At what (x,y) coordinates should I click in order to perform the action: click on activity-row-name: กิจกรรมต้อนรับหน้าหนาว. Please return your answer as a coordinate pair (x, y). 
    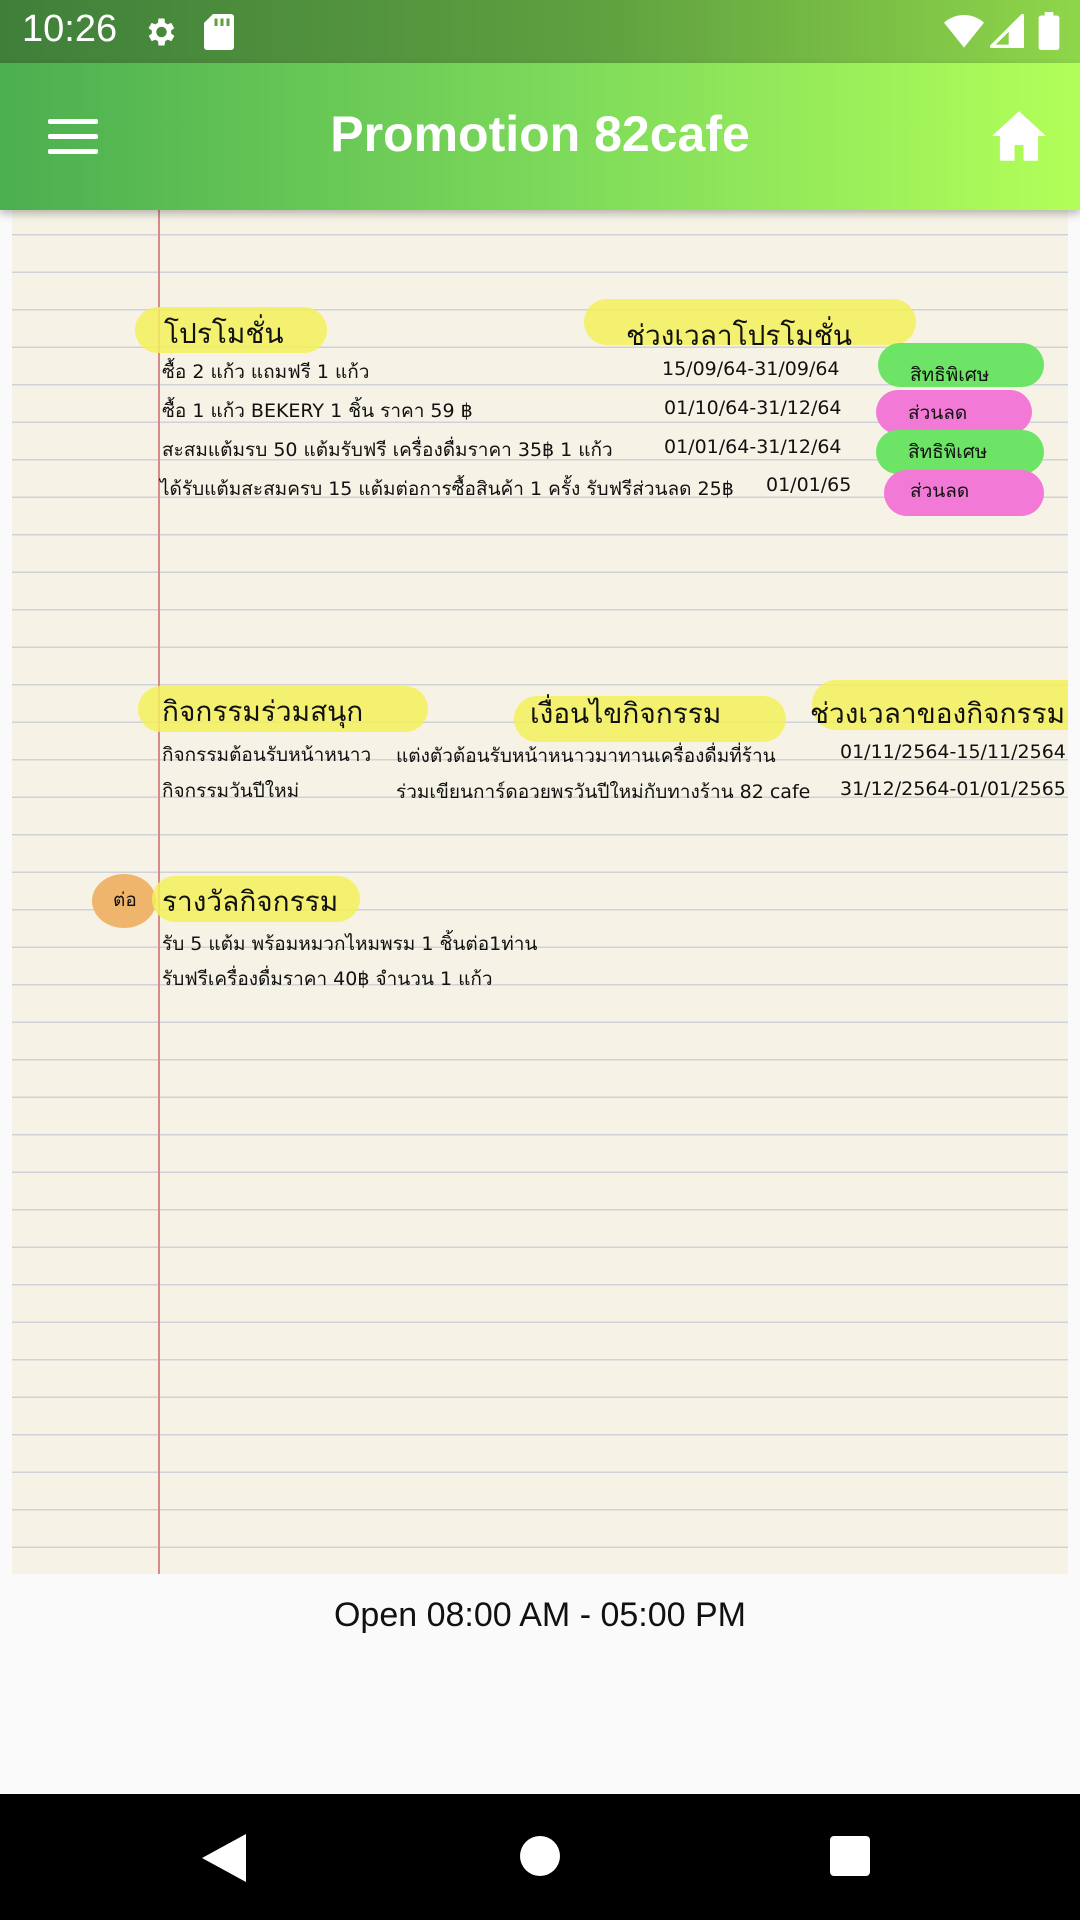
    Looking at the image, I should click on (267, 755).